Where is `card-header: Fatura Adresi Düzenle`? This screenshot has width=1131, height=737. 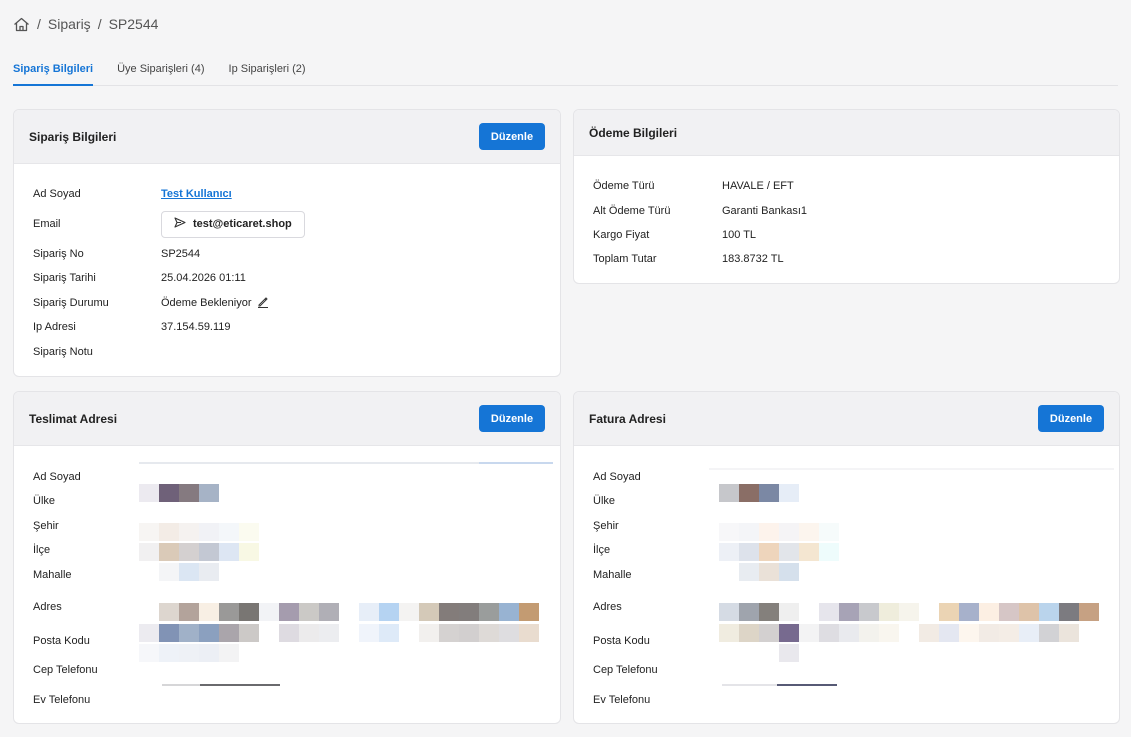
card-header: Fatura Adresi Düzenle is located at coordinates (846, 419).